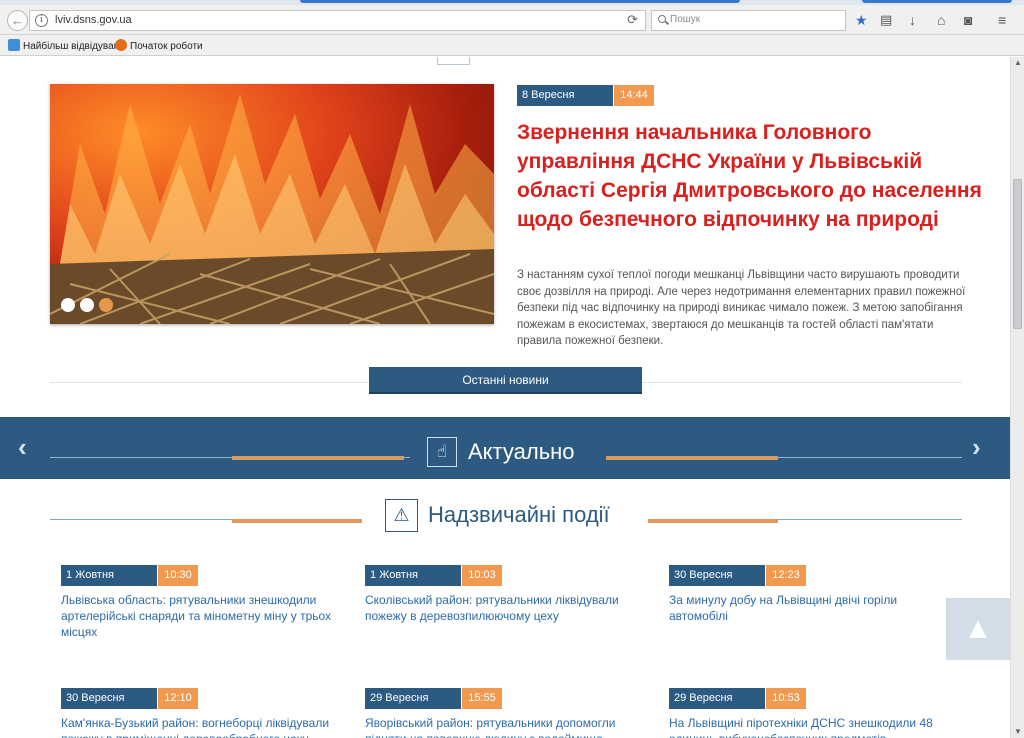  Describe the element at coordinates (1002, 20) in the screenshot. I see `menu-icon: ≡` at that location.